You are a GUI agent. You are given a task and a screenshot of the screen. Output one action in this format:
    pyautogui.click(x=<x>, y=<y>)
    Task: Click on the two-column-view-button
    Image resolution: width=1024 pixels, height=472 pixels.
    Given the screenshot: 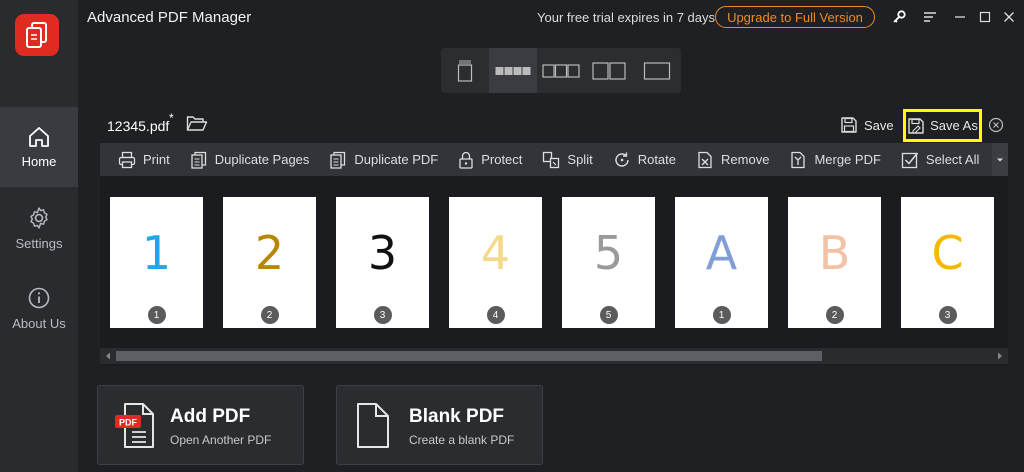 What is the action you would take?
    pyautogui.click(x=609, y=70)
    